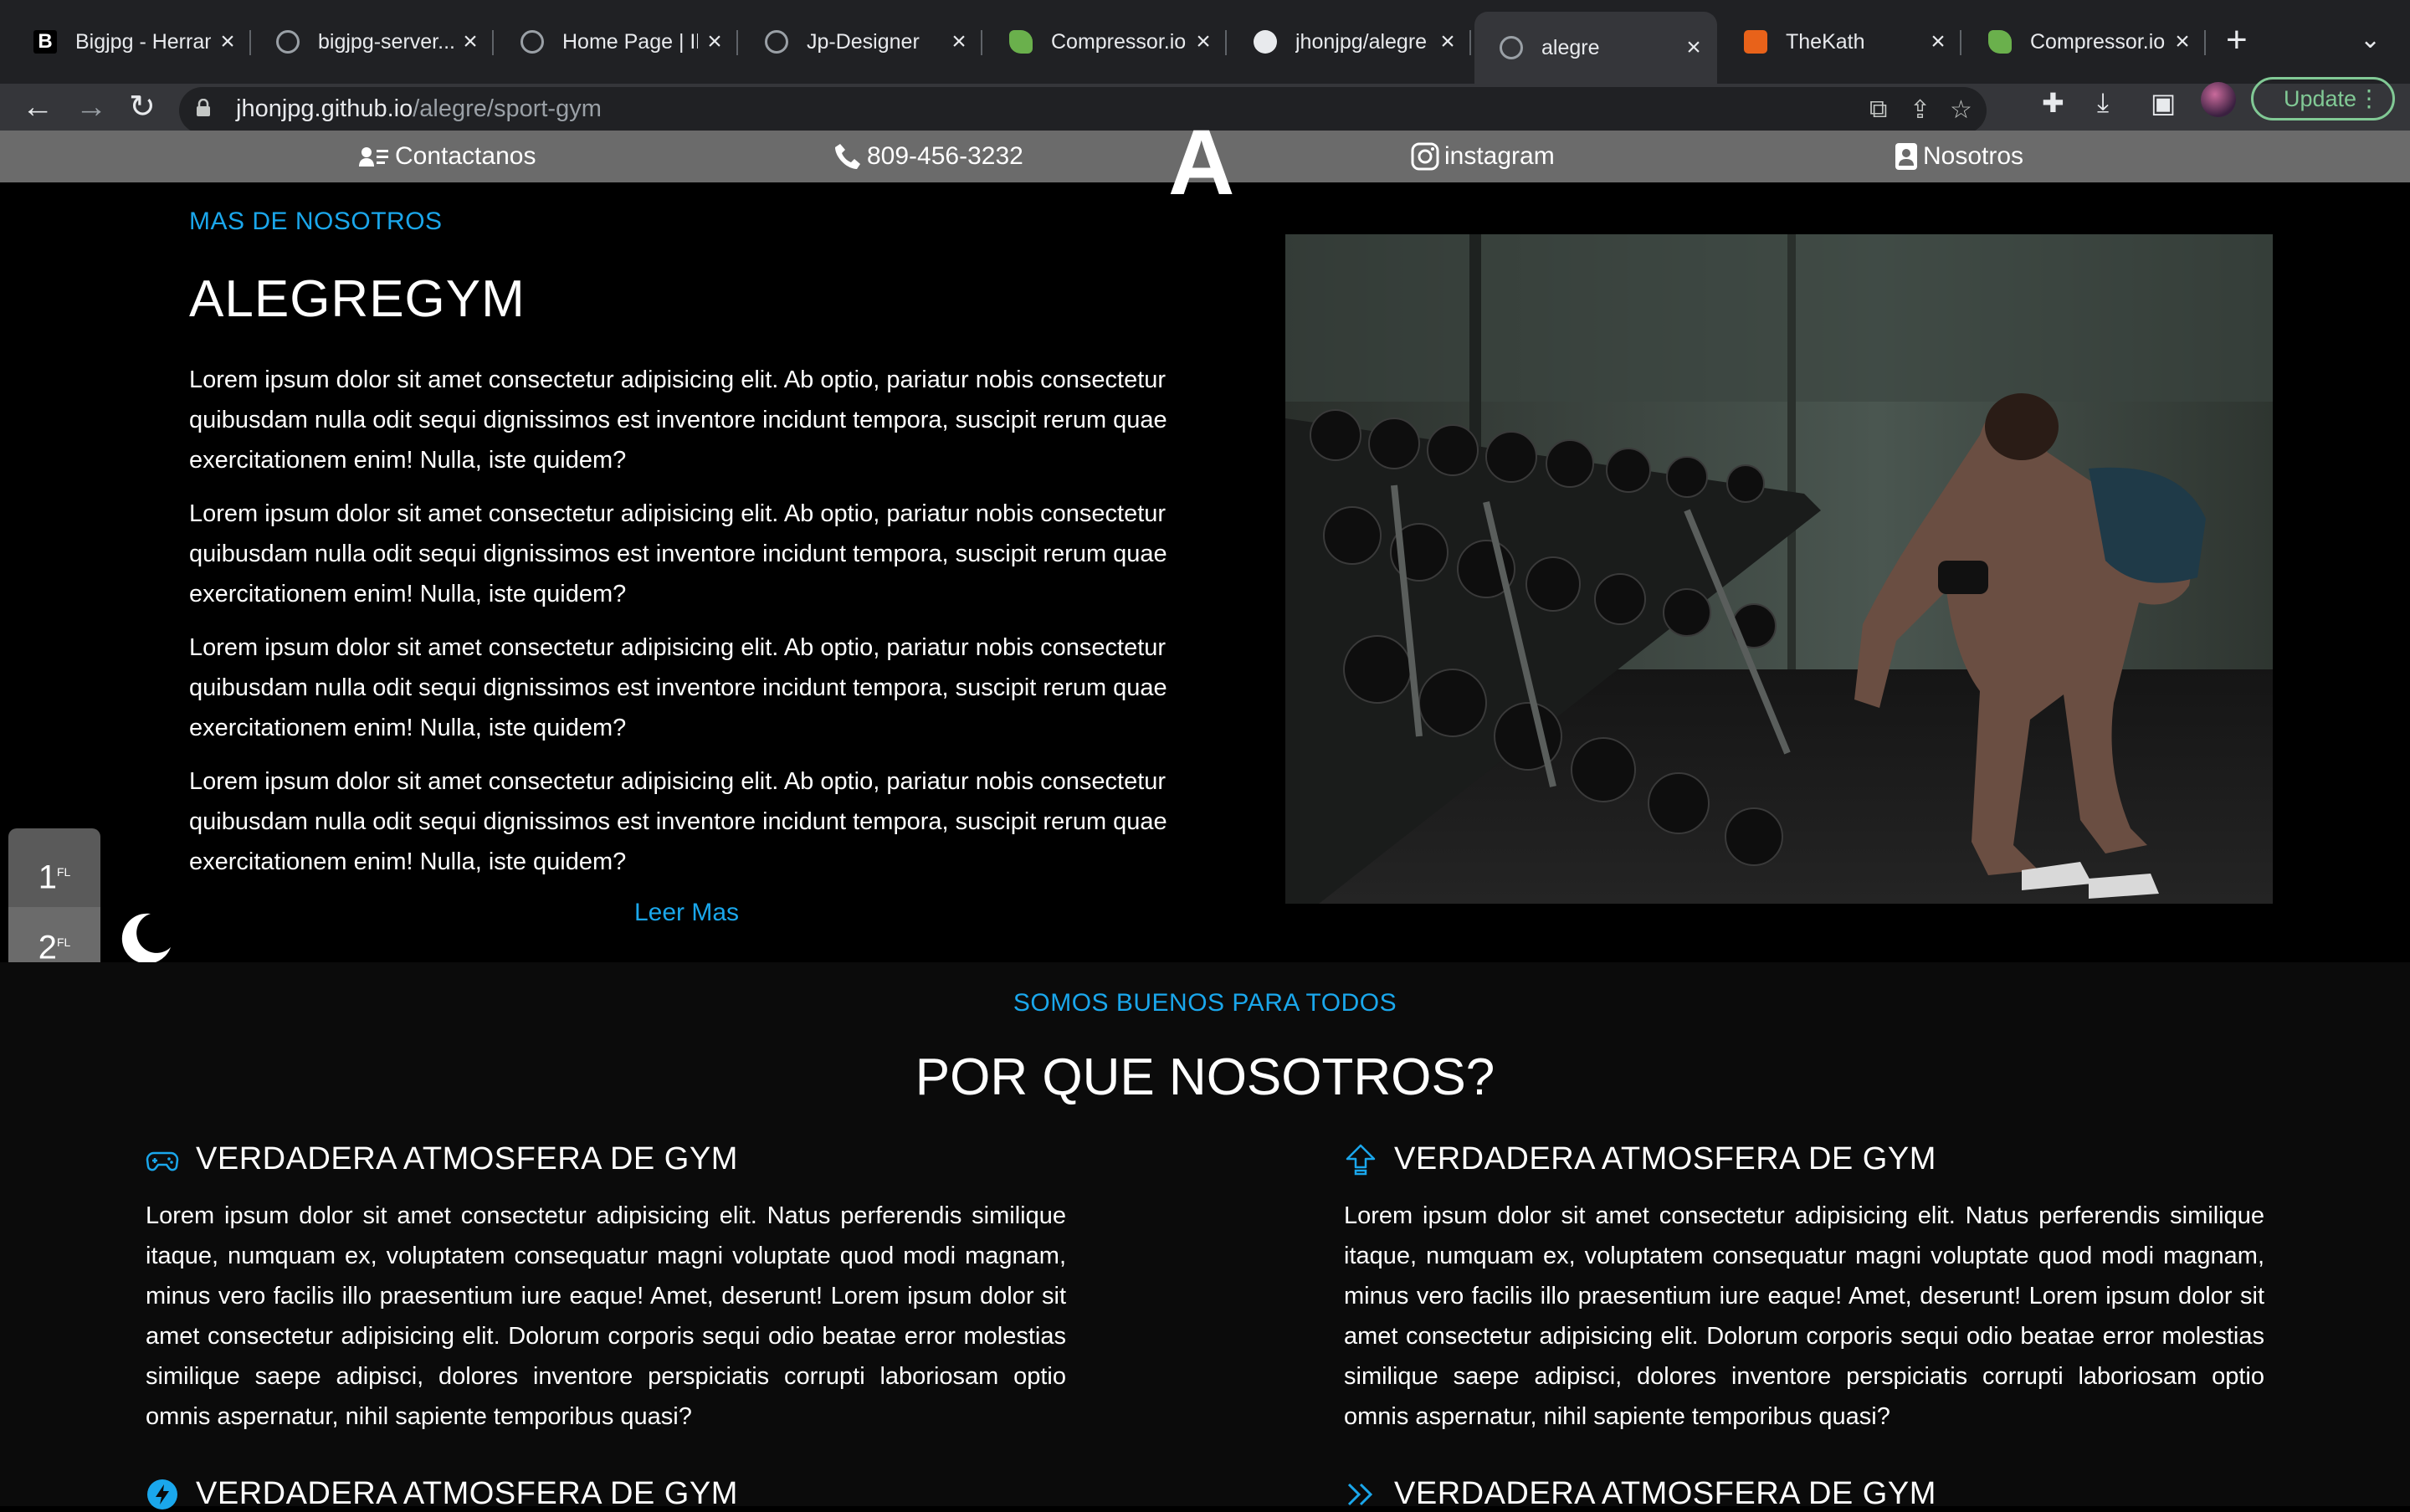 Image resolution: width=2410 pixels, height=1512 pixels. Describe the element at coordinates (1878, 109) in the screenshot. I see `translate-icon: ⧉` at that location.